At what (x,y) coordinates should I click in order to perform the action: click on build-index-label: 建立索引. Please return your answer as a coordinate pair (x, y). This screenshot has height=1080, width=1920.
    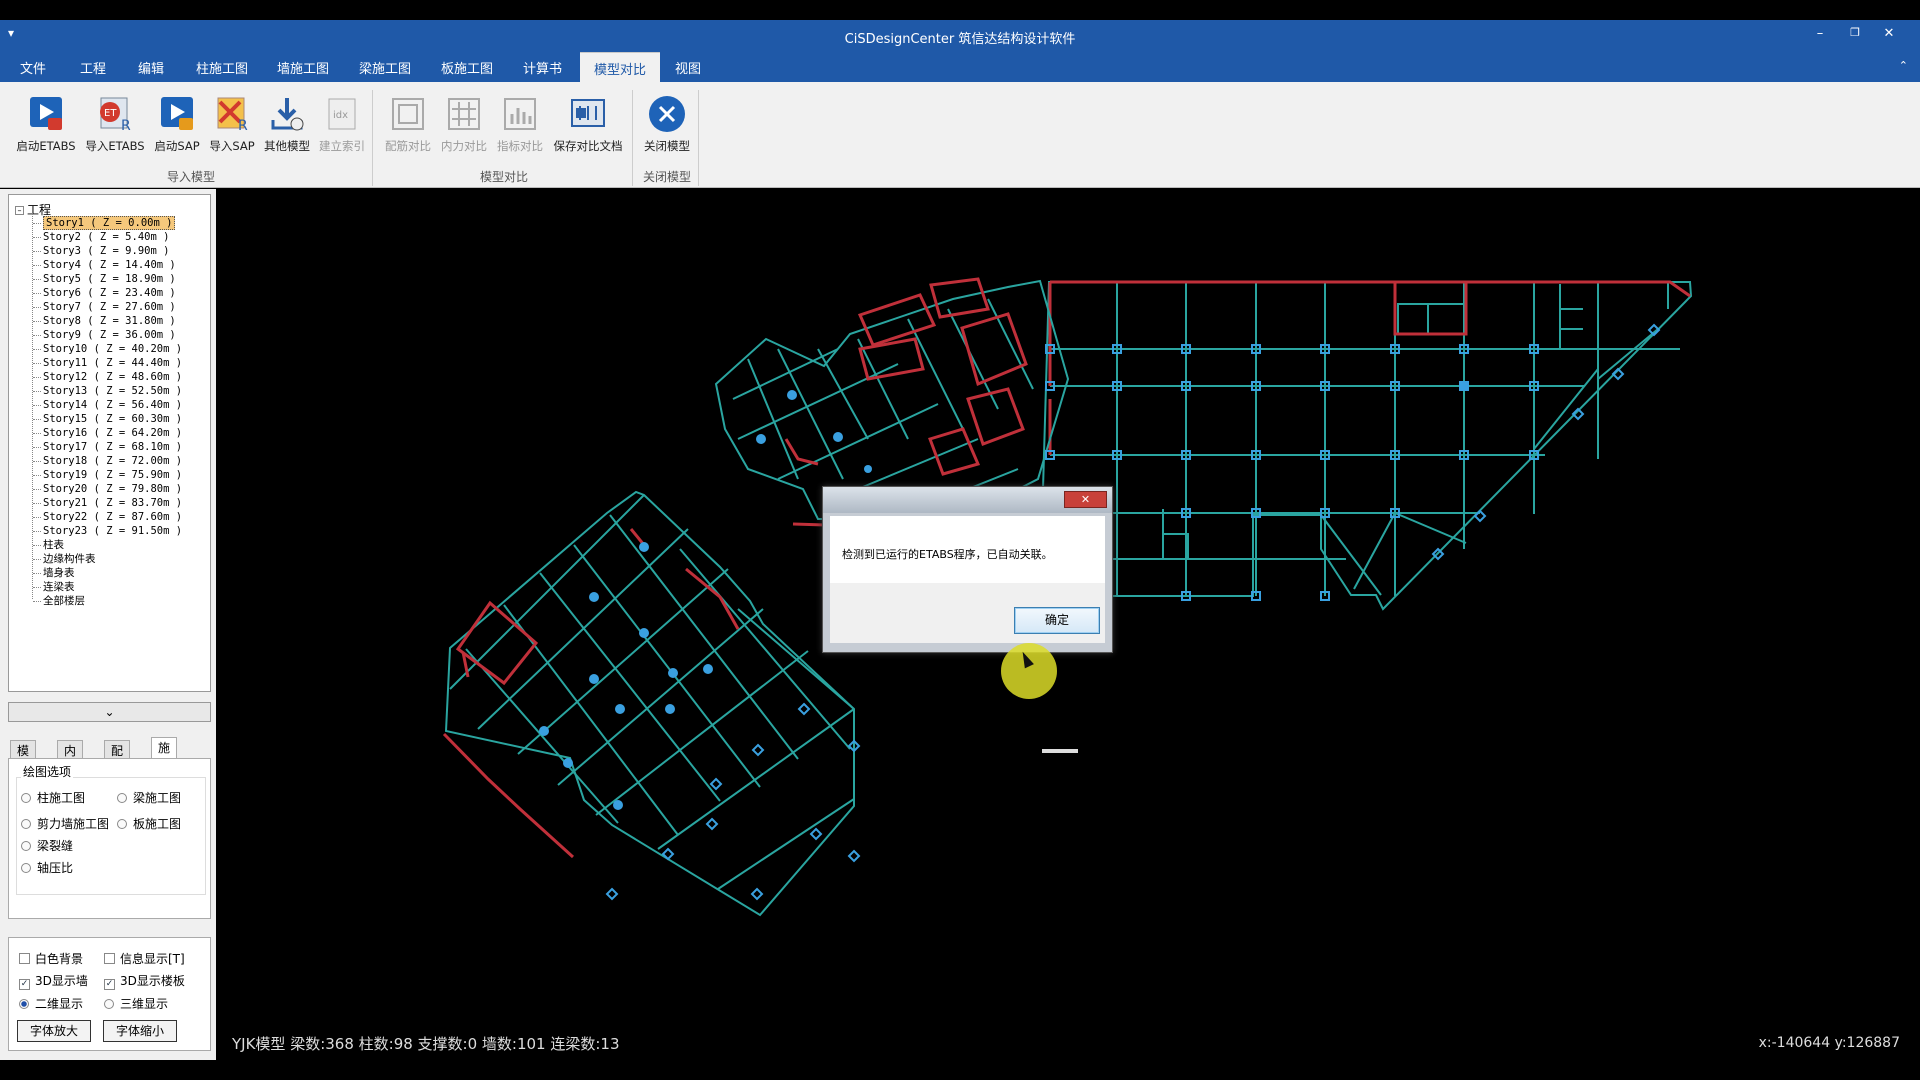
    Looking at the image, I should click on (342, 146).